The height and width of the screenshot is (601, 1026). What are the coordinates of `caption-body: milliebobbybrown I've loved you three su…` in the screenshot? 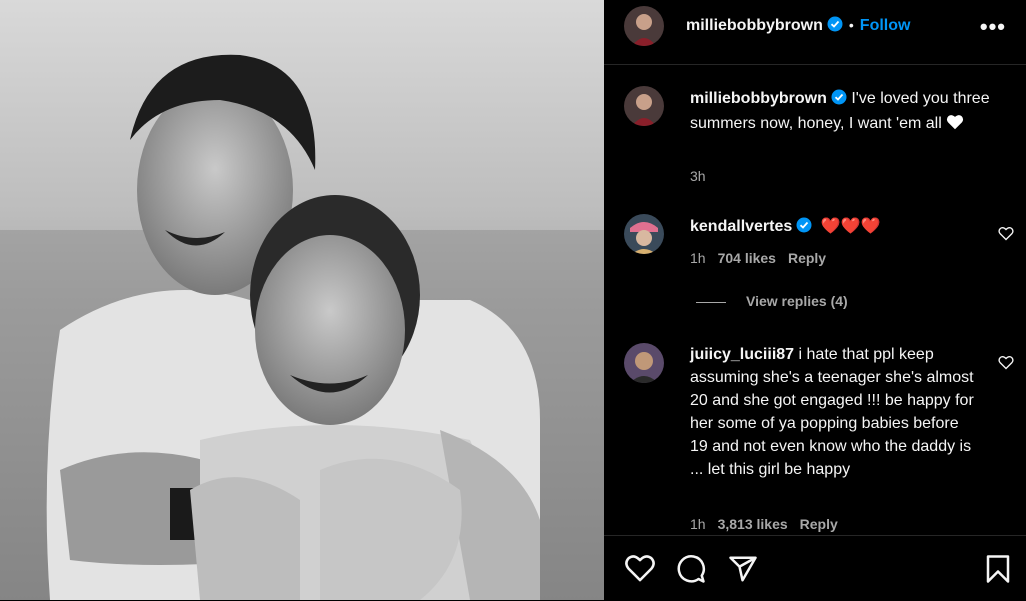 It's located at (850, 111).